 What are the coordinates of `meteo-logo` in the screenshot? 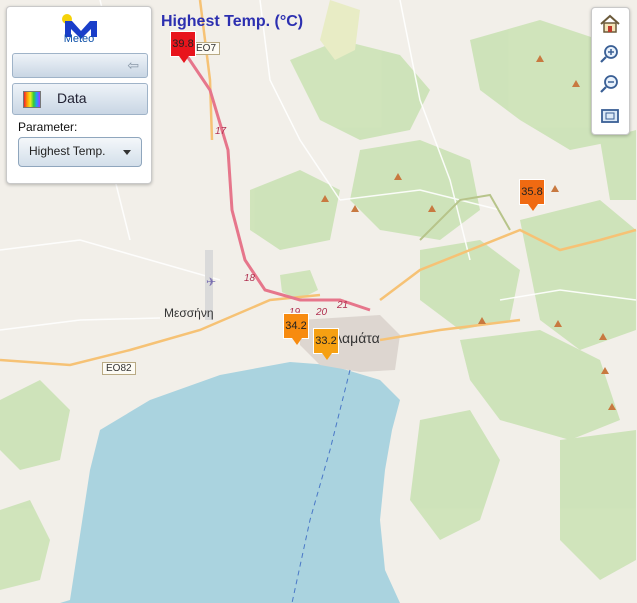 It's located at (79, 26).